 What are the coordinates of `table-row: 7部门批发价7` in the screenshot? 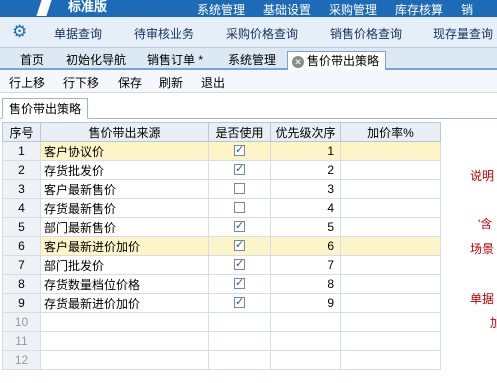 It's located at (221, 265).